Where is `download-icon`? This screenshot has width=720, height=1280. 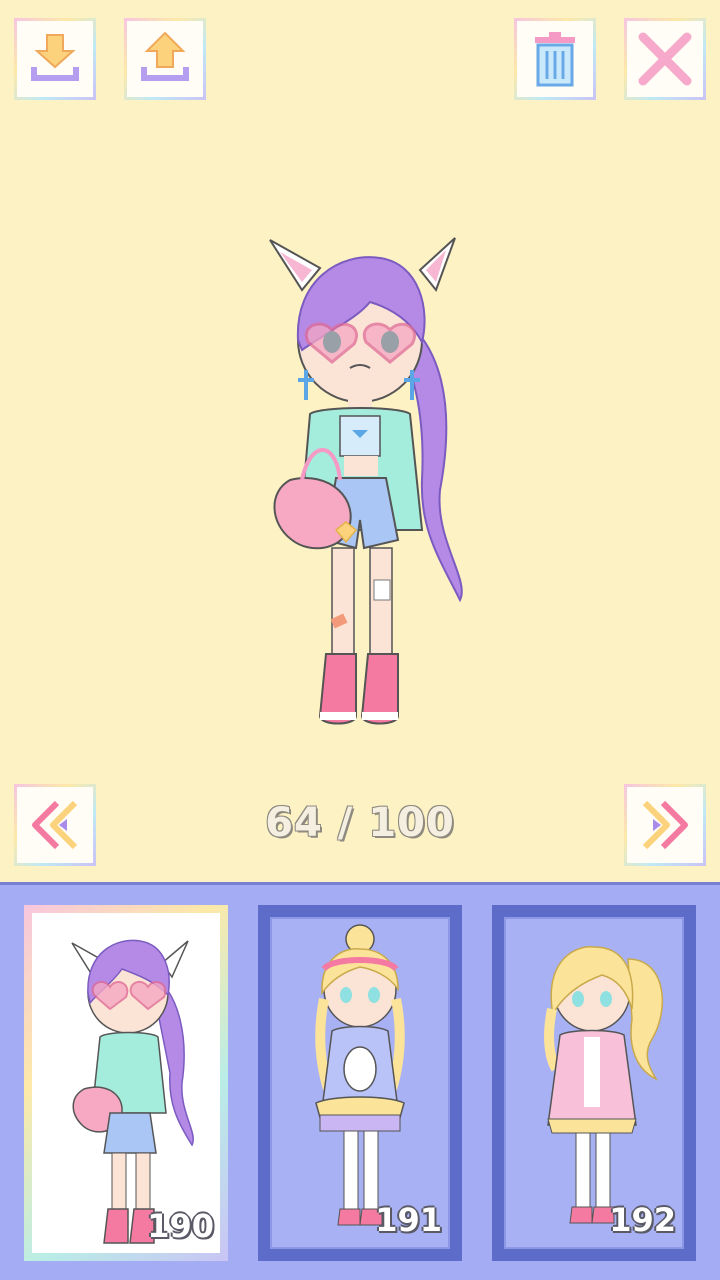 download-icon is located at coordinates (55, 57).